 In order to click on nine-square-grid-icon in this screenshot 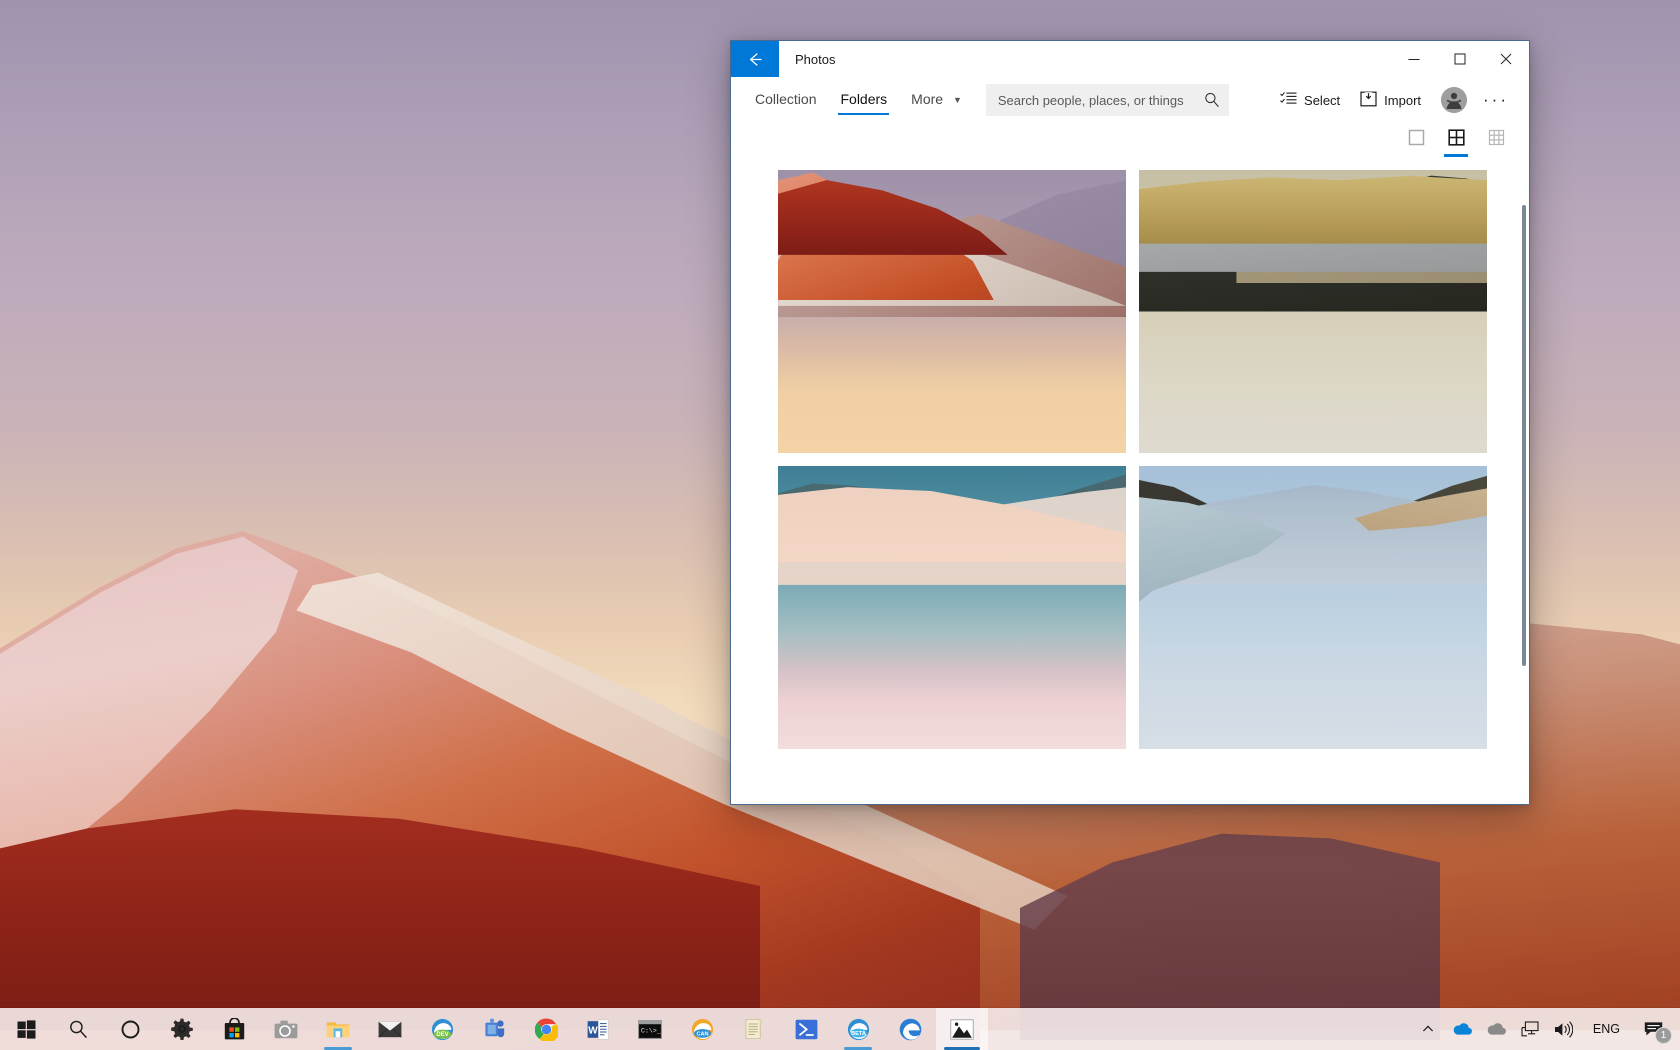, I will do `click(1496, 140)`.